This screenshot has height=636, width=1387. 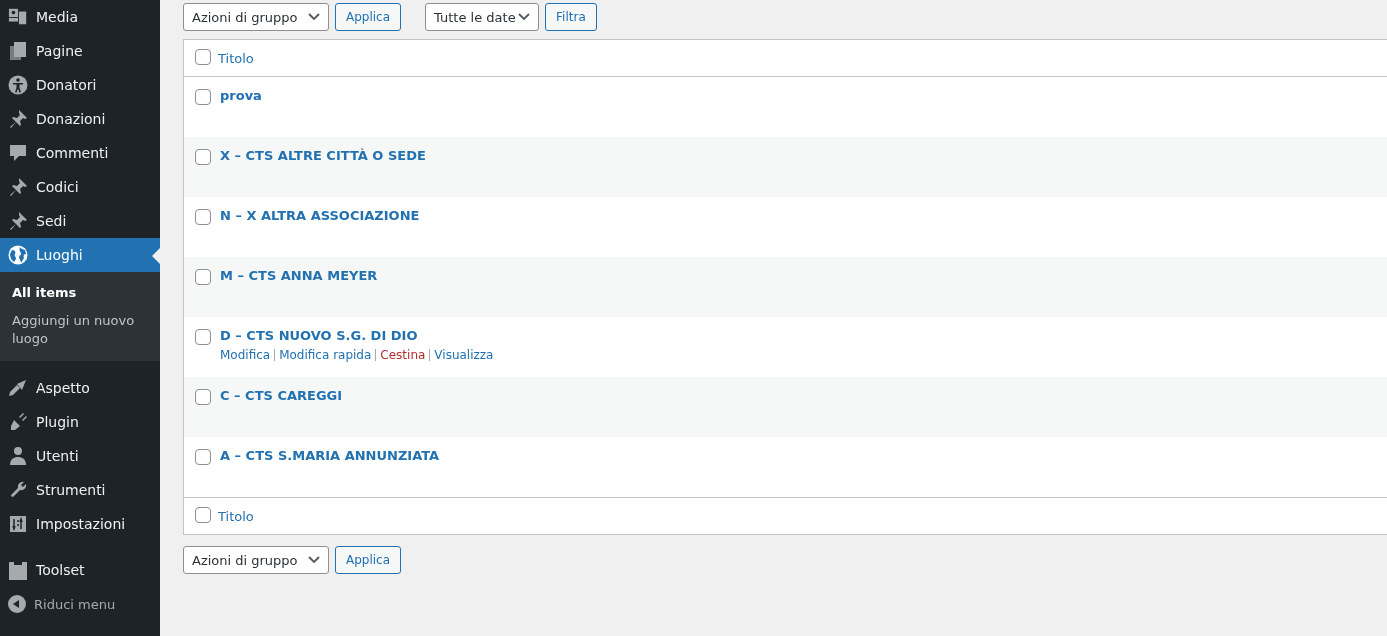 I want to click on sidebar-menu-item: Donatori, so click(x=80, y=85).